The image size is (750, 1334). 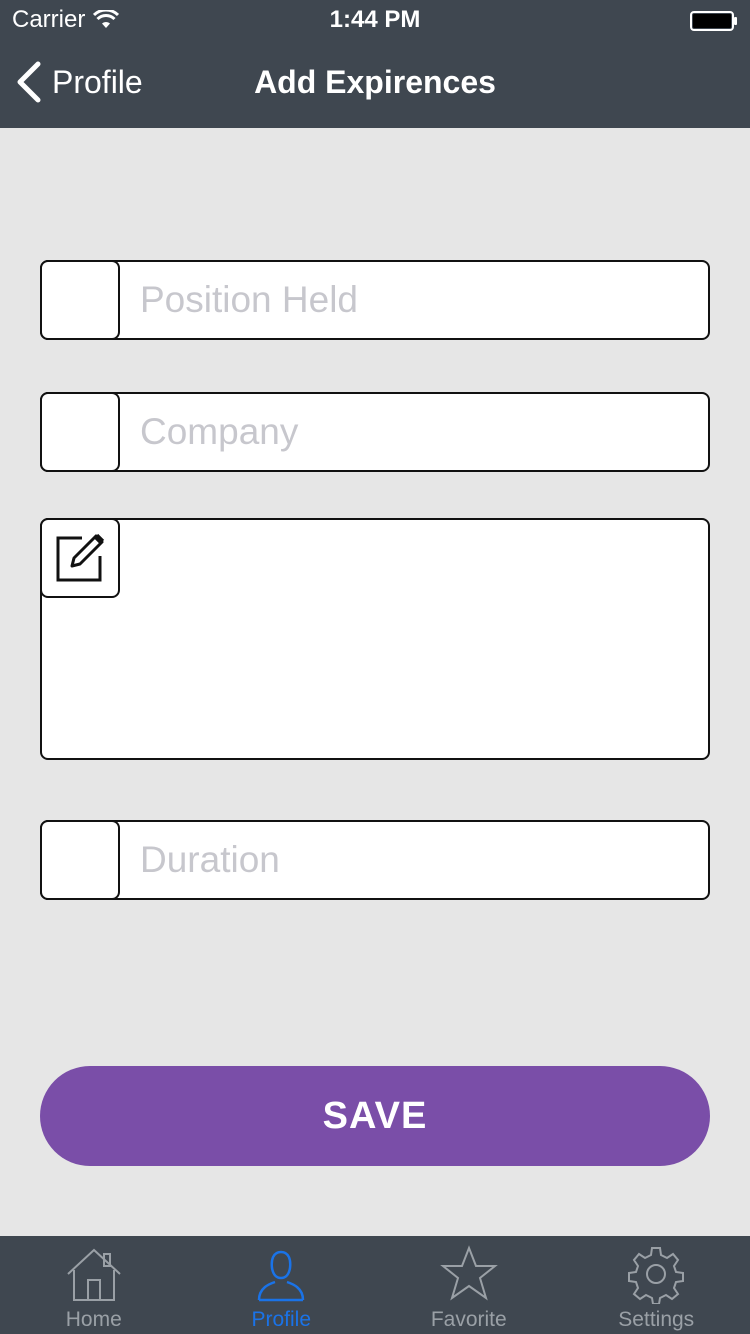 I want to click on battery-icon, so click(x=713, y=21).